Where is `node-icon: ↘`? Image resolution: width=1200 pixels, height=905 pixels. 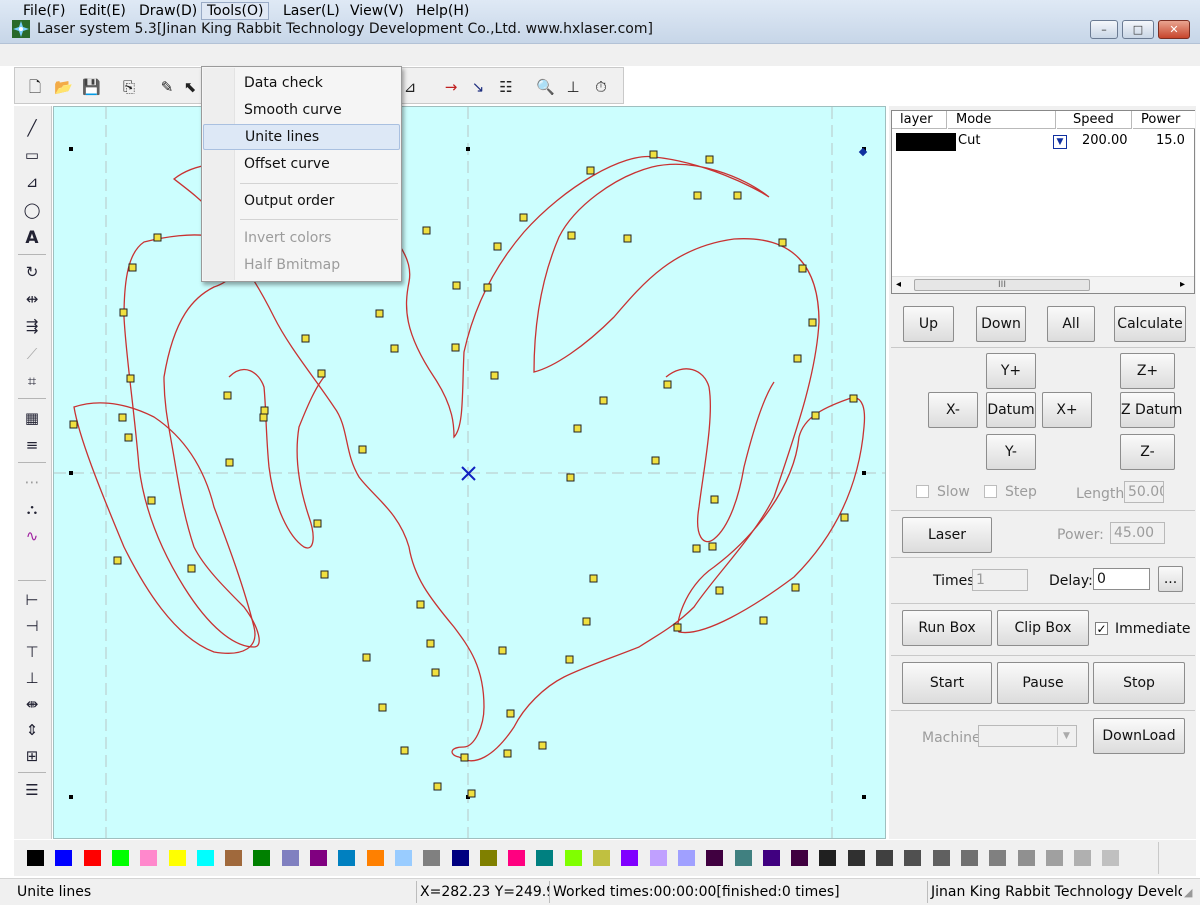 node-icon: ↘ is located at coordinates (478, 87).